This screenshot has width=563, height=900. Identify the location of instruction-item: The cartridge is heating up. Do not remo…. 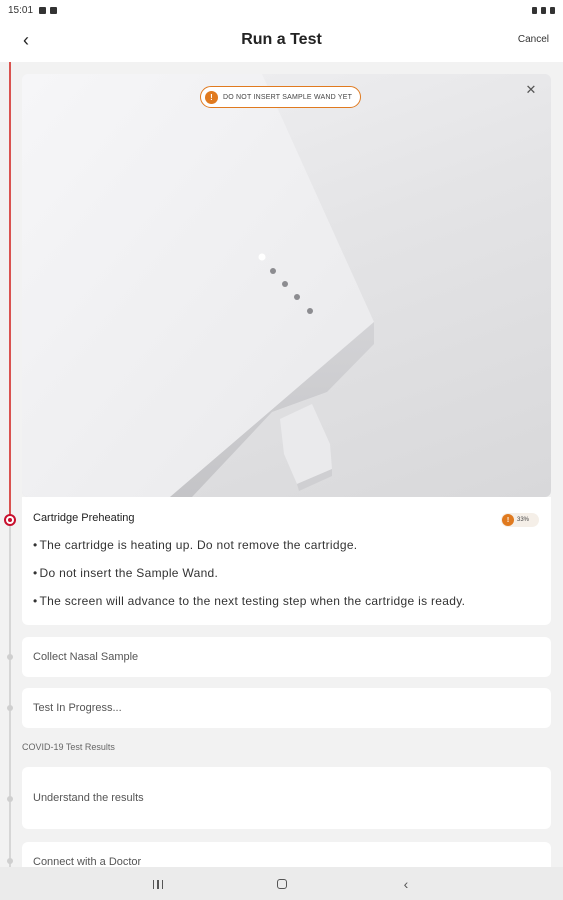
(287, 545).